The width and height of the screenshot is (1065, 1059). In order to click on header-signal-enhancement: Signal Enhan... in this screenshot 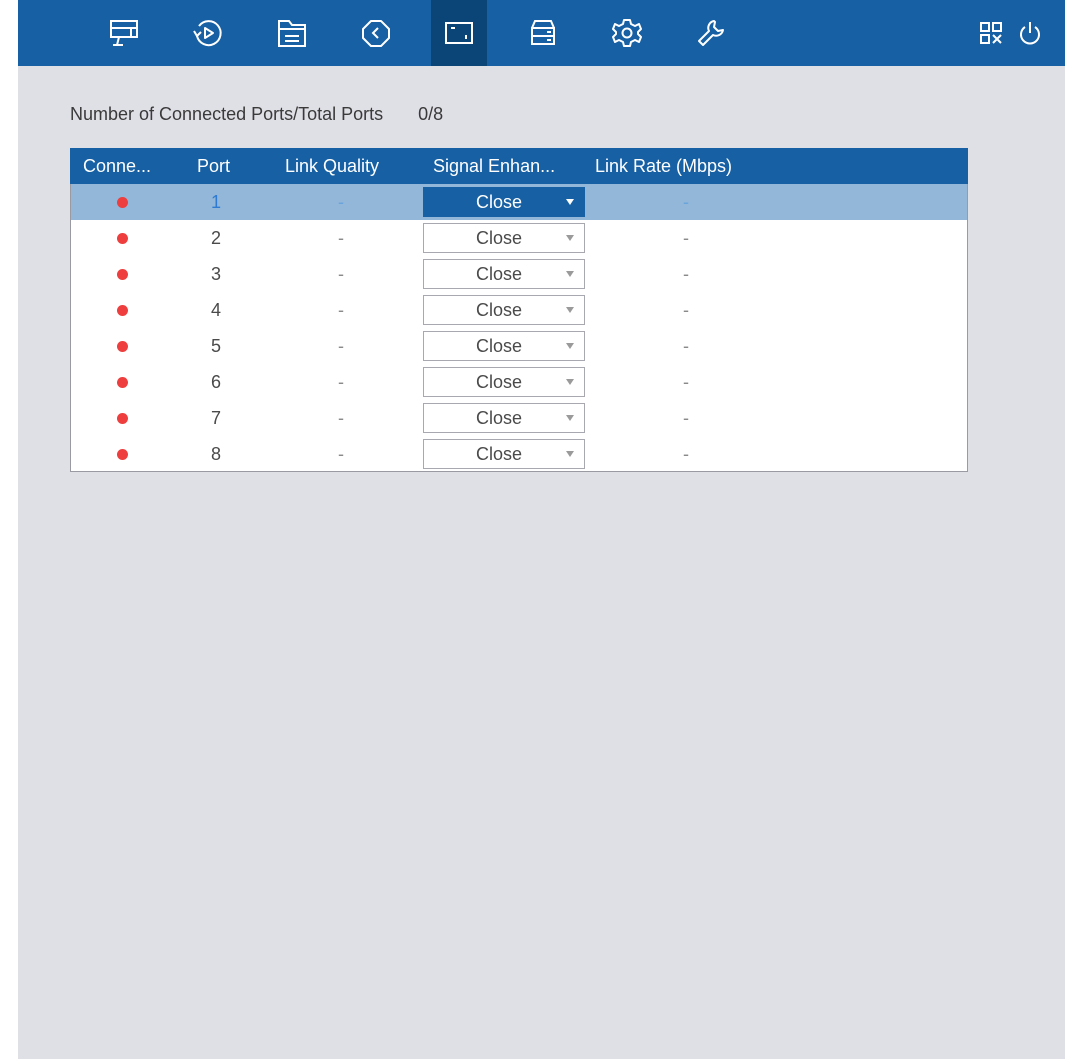, I will do `click(494, 166)`.